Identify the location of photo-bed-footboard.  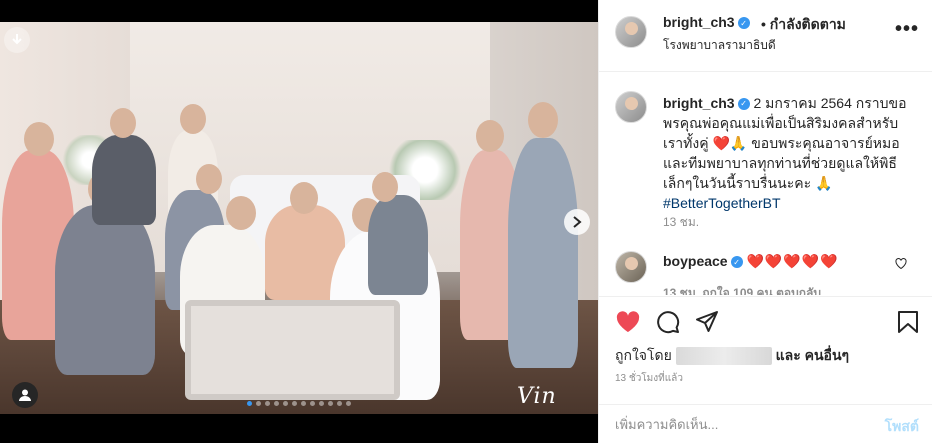
(292, 350).